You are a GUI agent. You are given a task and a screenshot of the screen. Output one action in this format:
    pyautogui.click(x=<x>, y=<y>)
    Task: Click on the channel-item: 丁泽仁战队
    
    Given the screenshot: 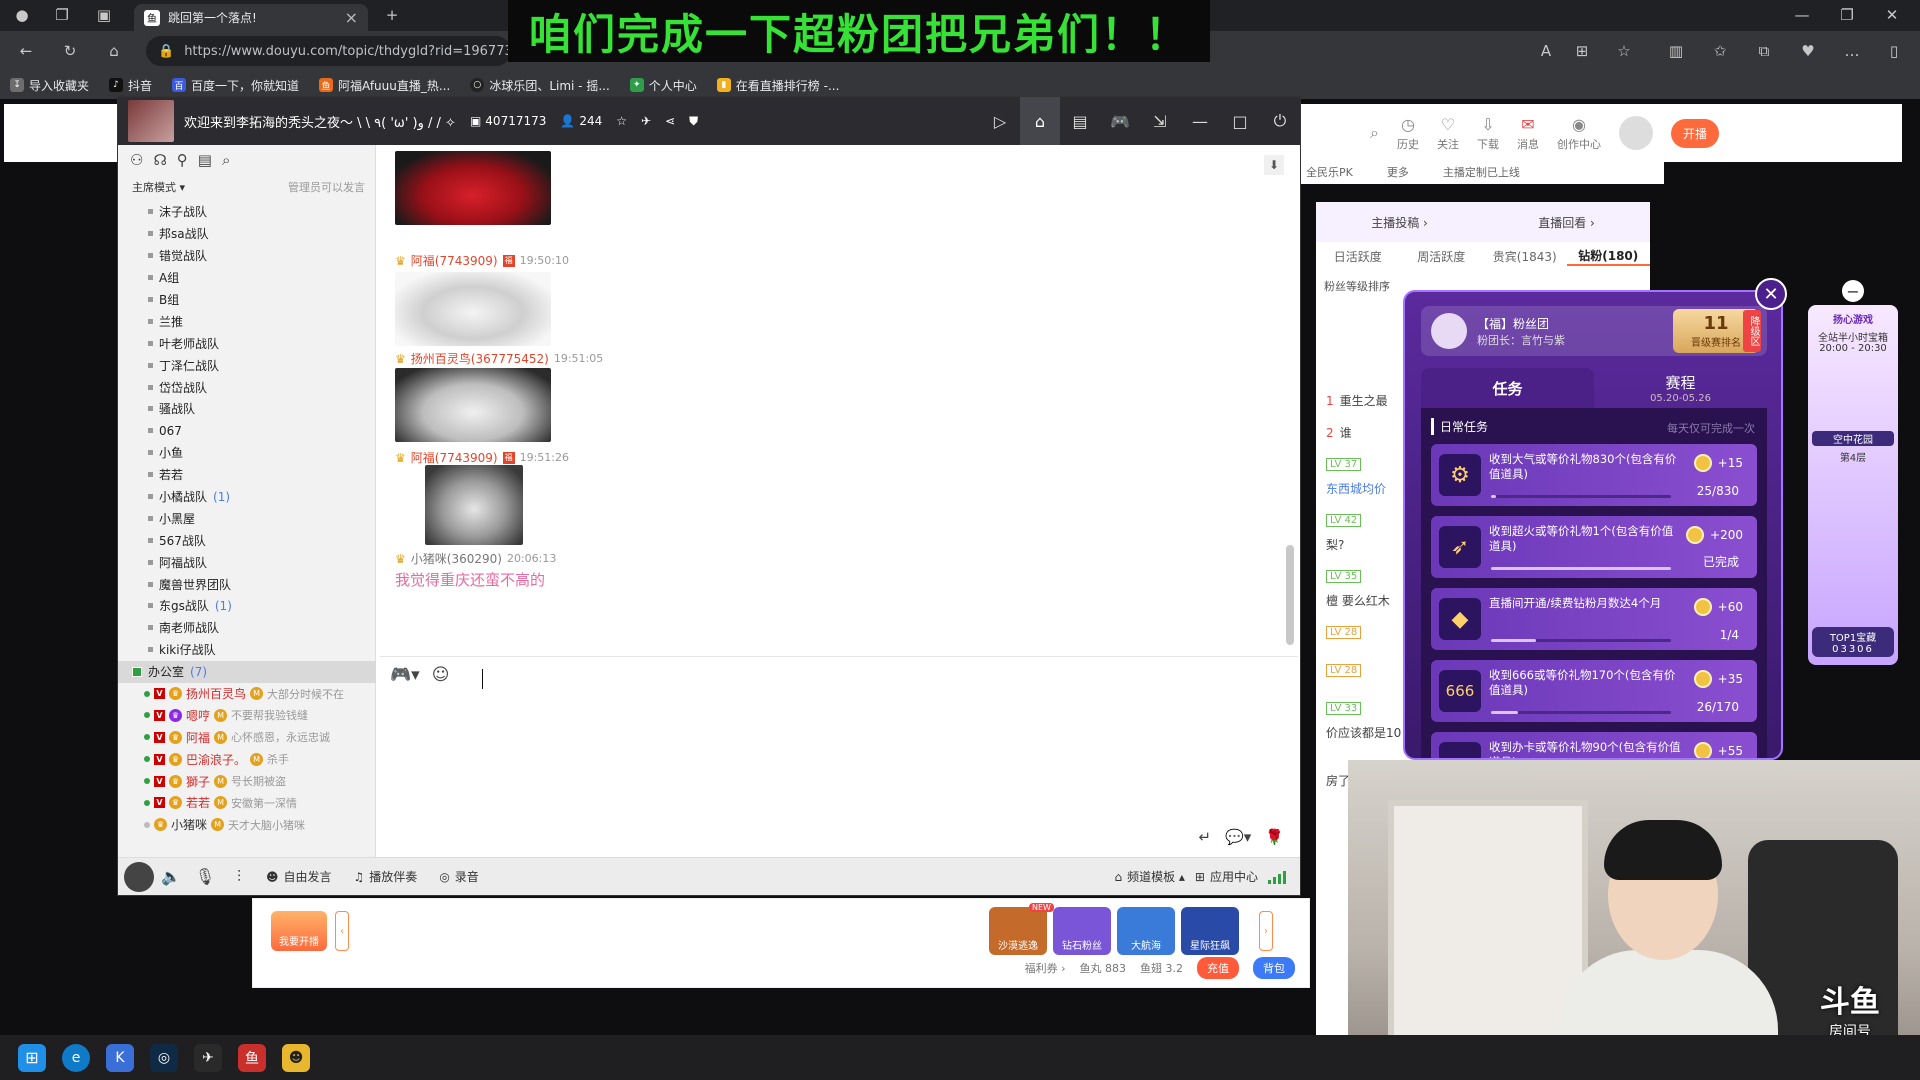 What is the action you would take?
    pyautogui.click(x=247, y=365)
    